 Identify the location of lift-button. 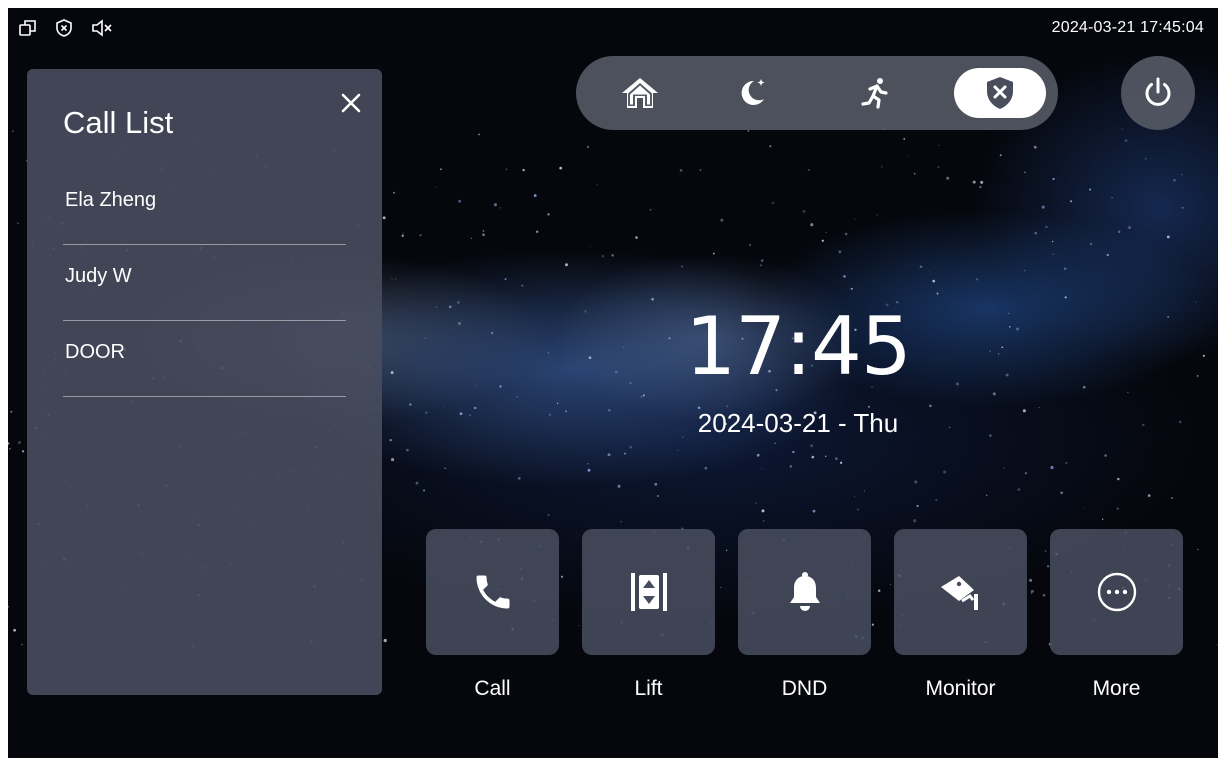
(648, 592).